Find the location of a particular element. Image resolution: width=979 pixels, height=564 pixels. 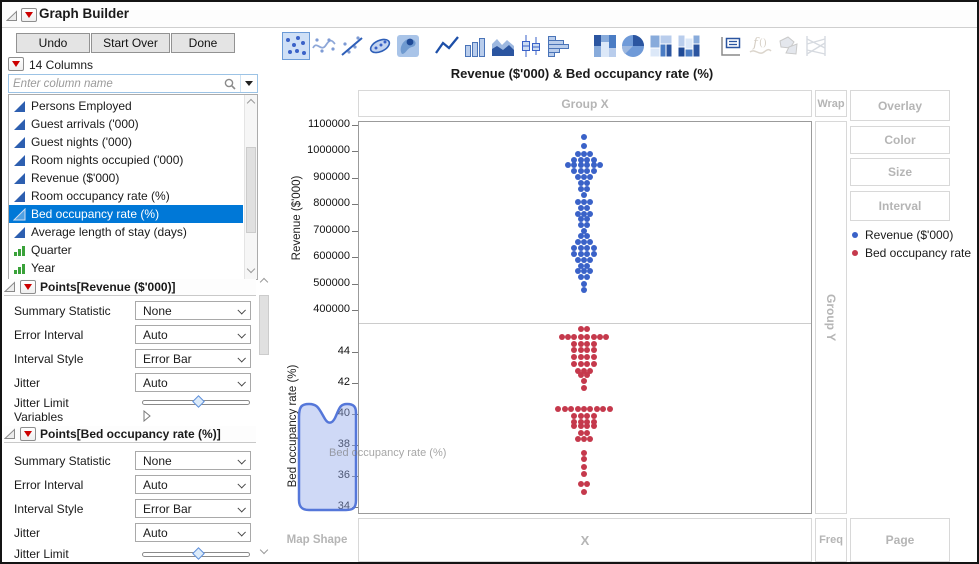

box-plot-icon is located at coordinates (531, 46).